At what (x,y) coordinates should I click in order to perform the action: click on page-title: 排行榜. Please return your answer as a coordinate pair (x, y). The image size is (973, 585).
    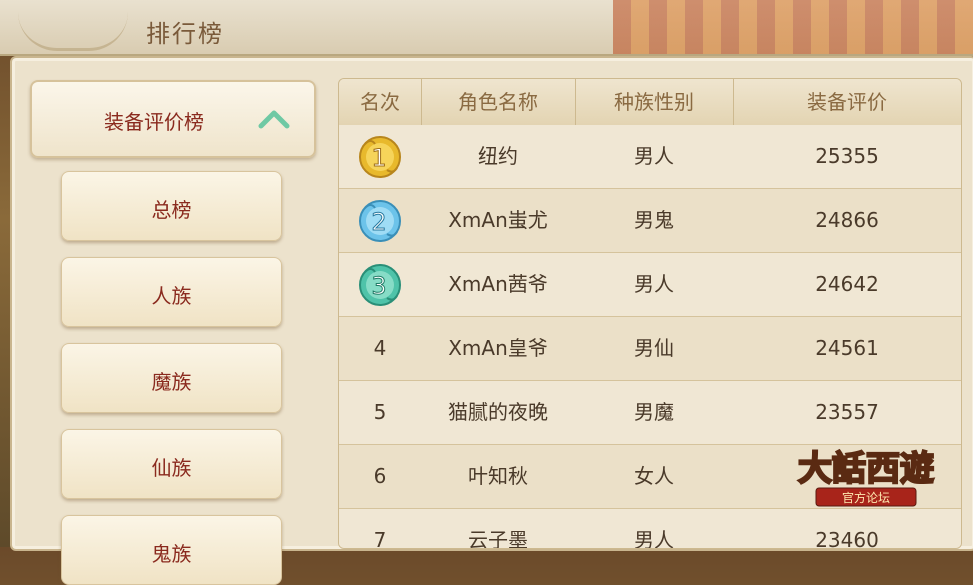
    Looking at the image, I should click on (185, 34).